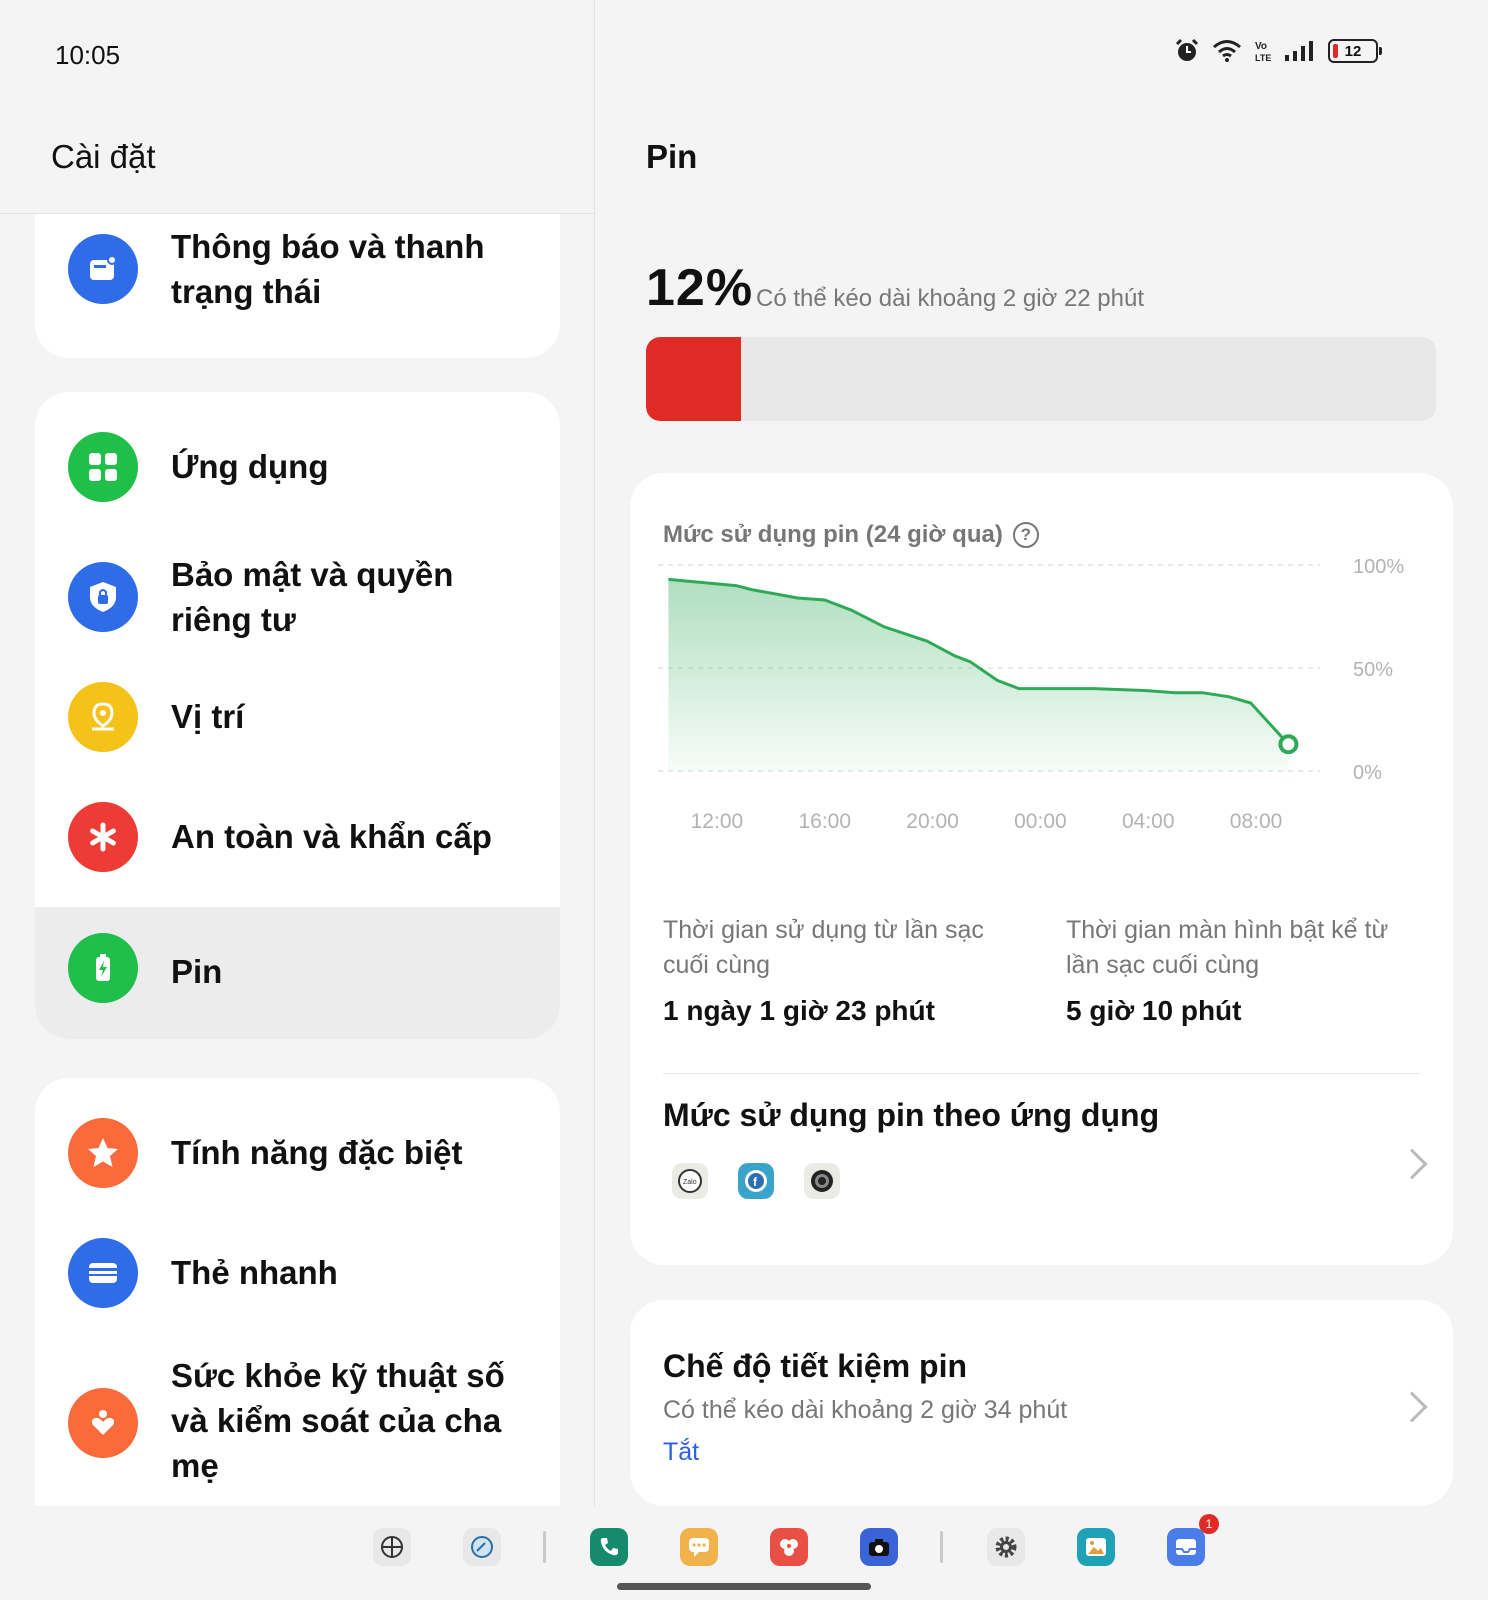 This screenshot has height=1600, width=1488. Describe the element at coordinates (103, 269) in the screenshot. I see `notification-icon` at that location.